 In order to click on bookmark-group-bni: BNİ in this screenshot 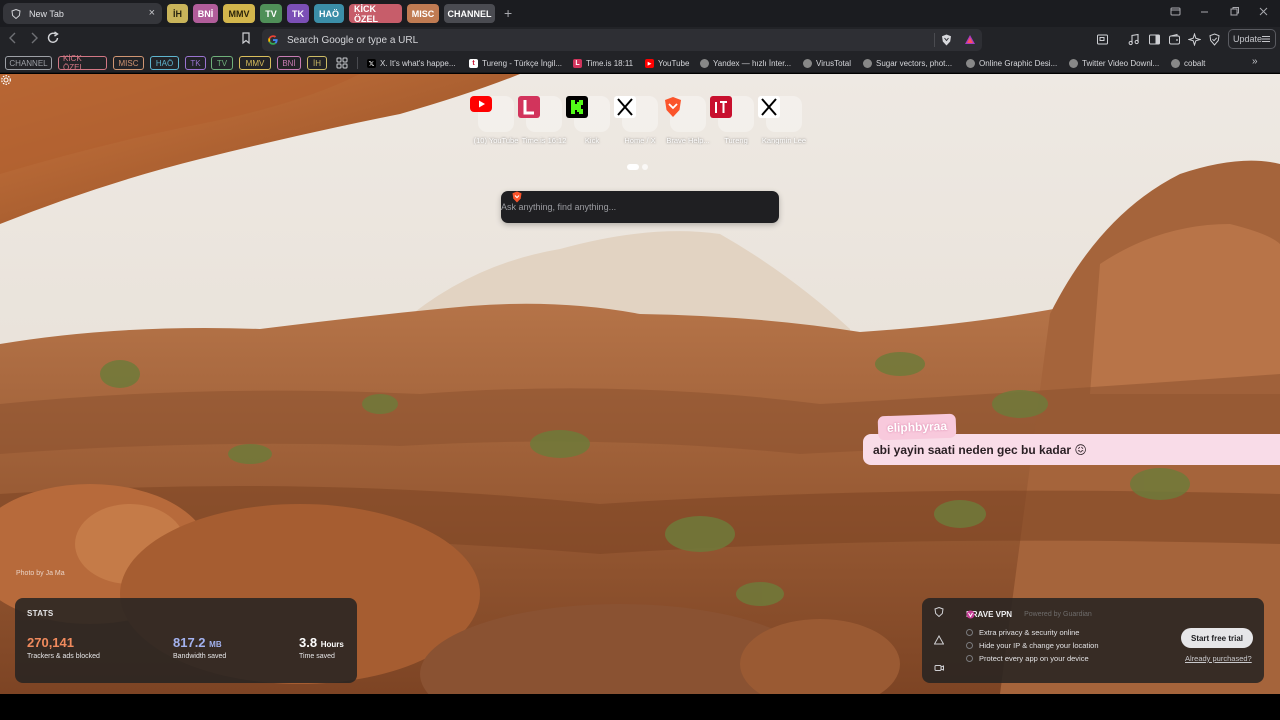, I will do `click(289, 63)`.